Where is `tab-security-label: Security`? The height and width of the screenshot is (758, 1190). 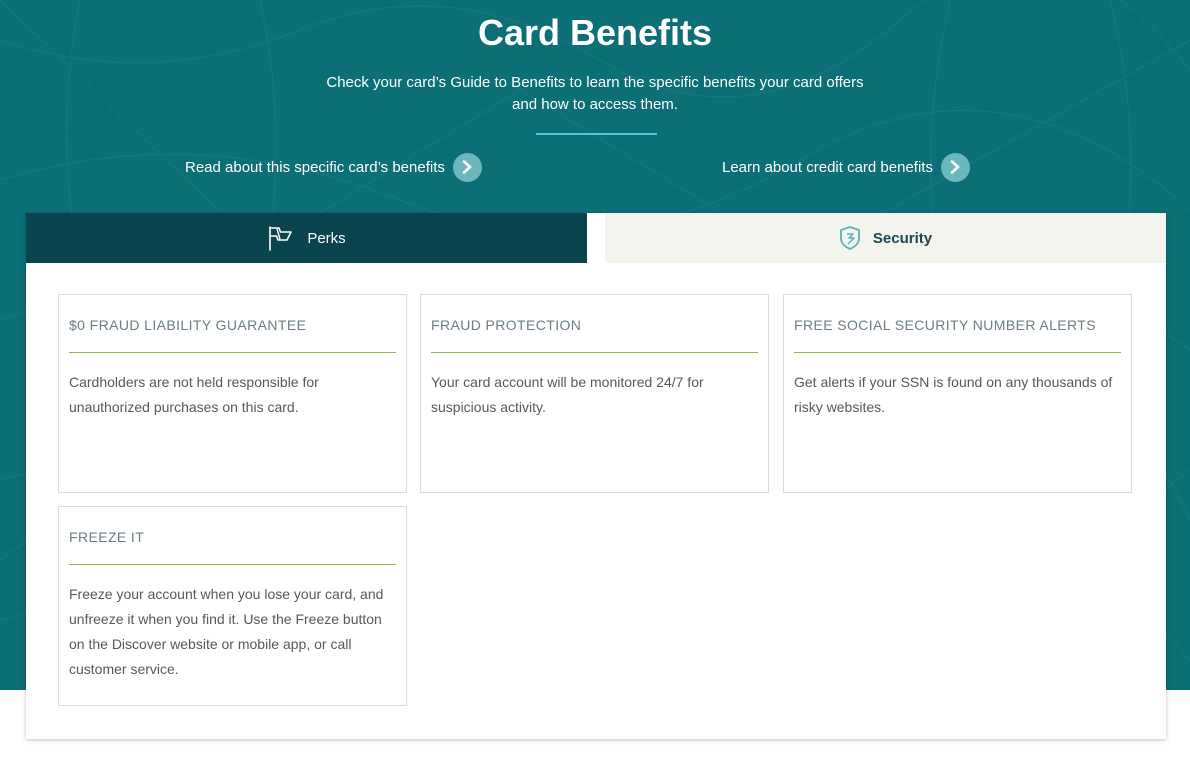
tab-security-label: Security is located at coordinates (902, 238).